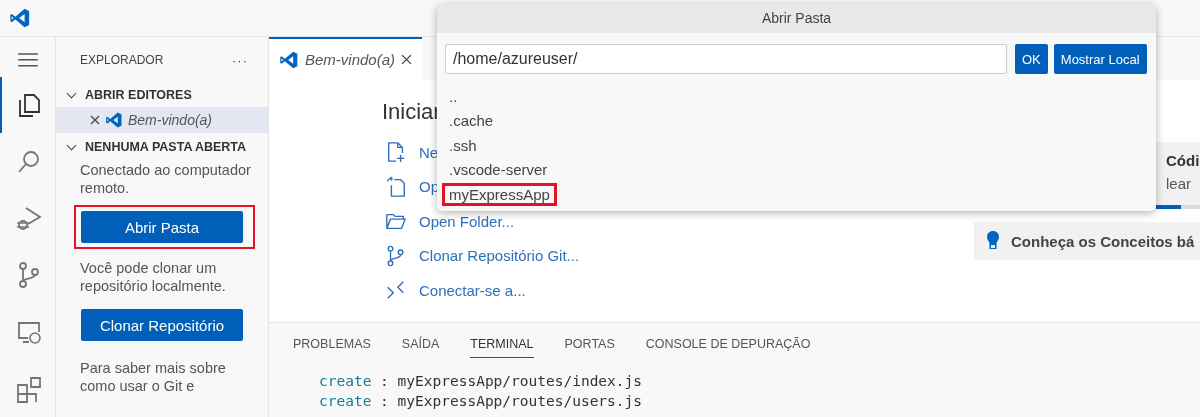 This screenshot has height=417, width=1200. I want to click on folder-item: myExpressApp, so click(499, 194).